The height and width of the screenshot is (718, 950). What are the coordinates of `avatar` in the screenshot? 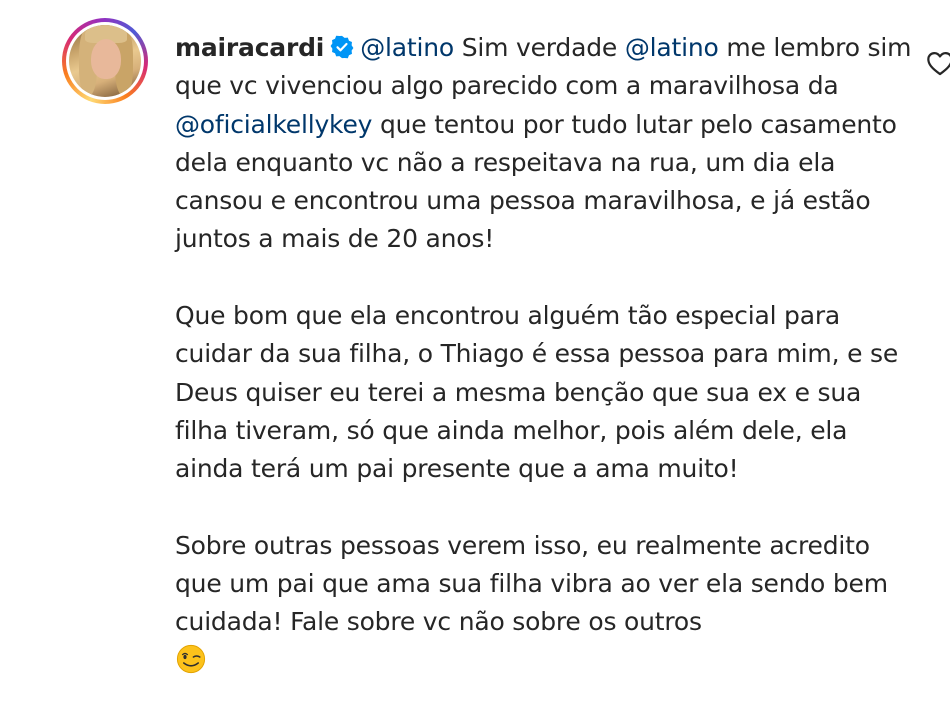 It's located at (105, 61).